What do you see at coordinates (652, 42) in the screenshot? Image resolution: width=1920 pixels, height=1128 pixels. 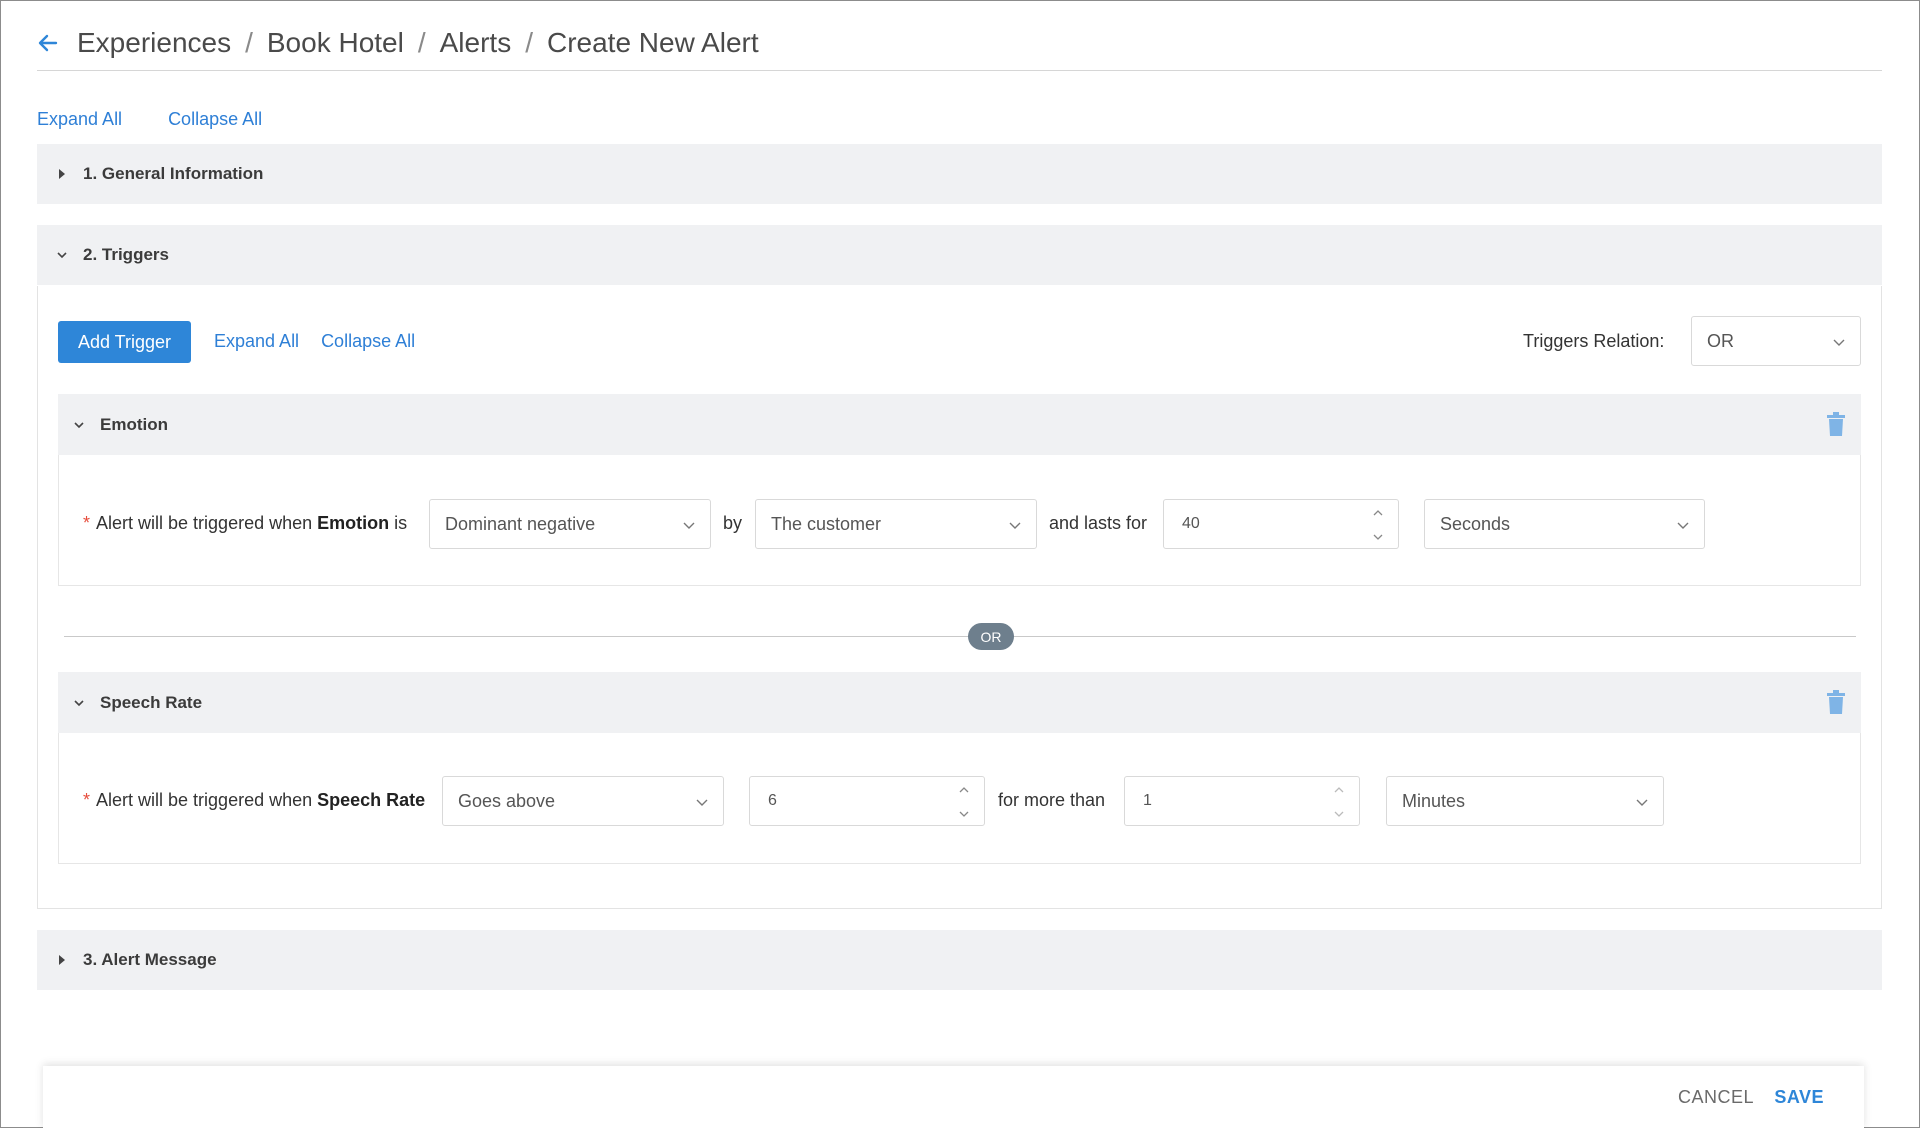 I see `breadcrumb-current-page: Create New Alert` at bounding box center [652, 42].